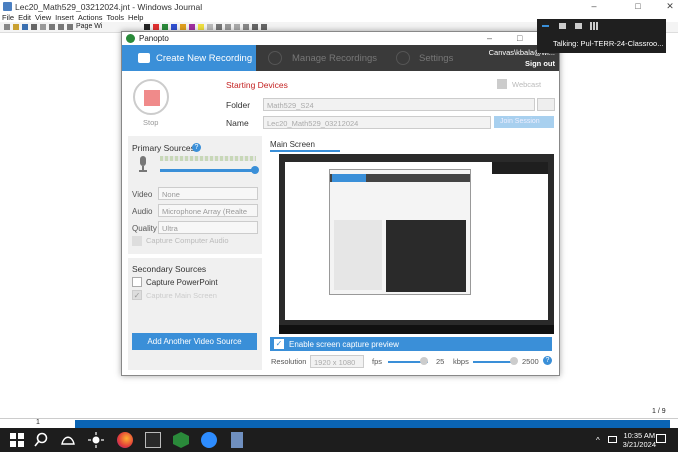 The height and width of the screenshot is (452, 678). What do you see at coordinates (638, 6) in the screenshot?
I see `maximize-icon: □` at bounding box center [638, 6].